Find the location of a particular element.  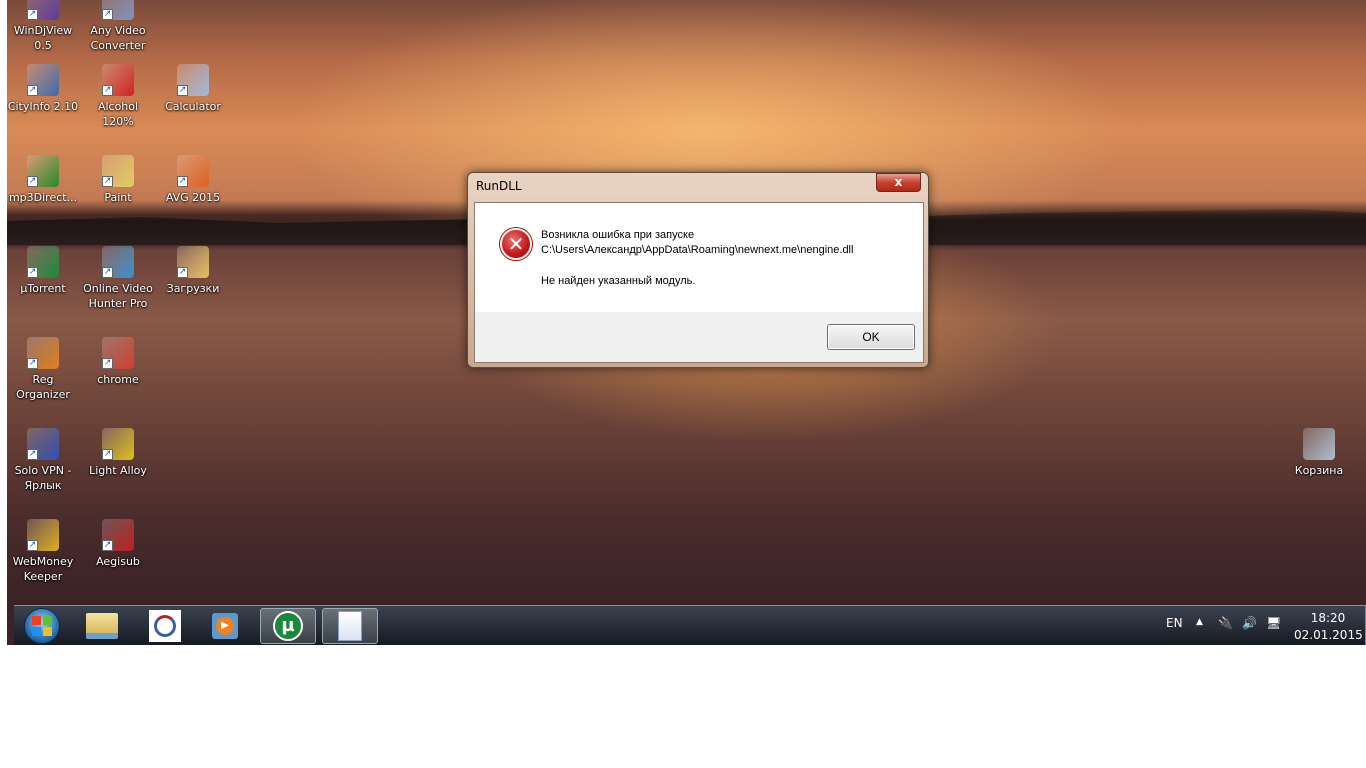

close-icon: x is located at coordinates (898, 182).